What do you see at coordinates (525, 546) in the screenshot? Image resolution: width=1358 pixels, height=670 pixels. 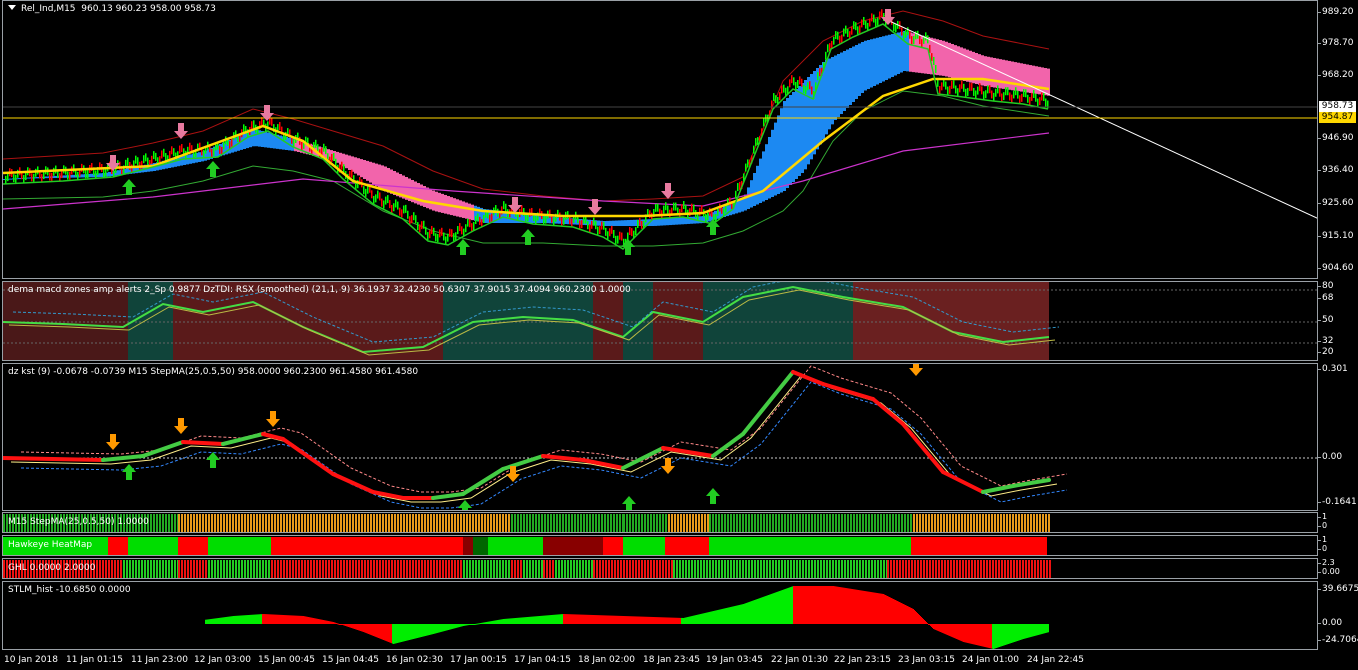 I see `heatmap-bars` at bounding box center [525, 546].